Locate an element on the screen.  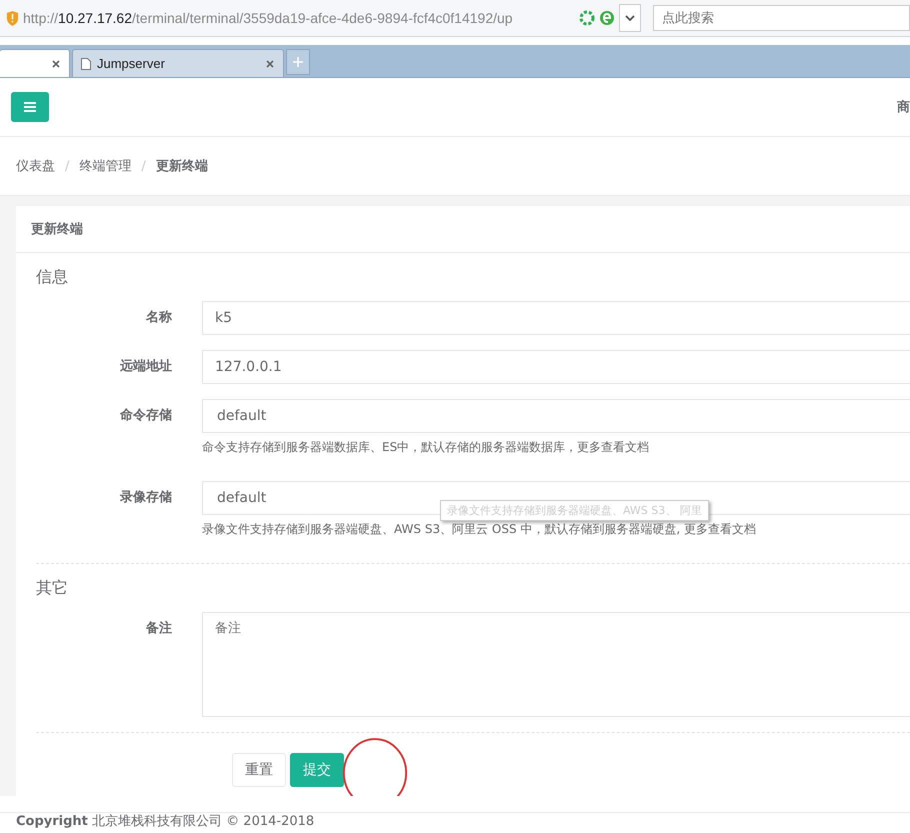
section-title: 信息 is located at coordinates (52, 277).